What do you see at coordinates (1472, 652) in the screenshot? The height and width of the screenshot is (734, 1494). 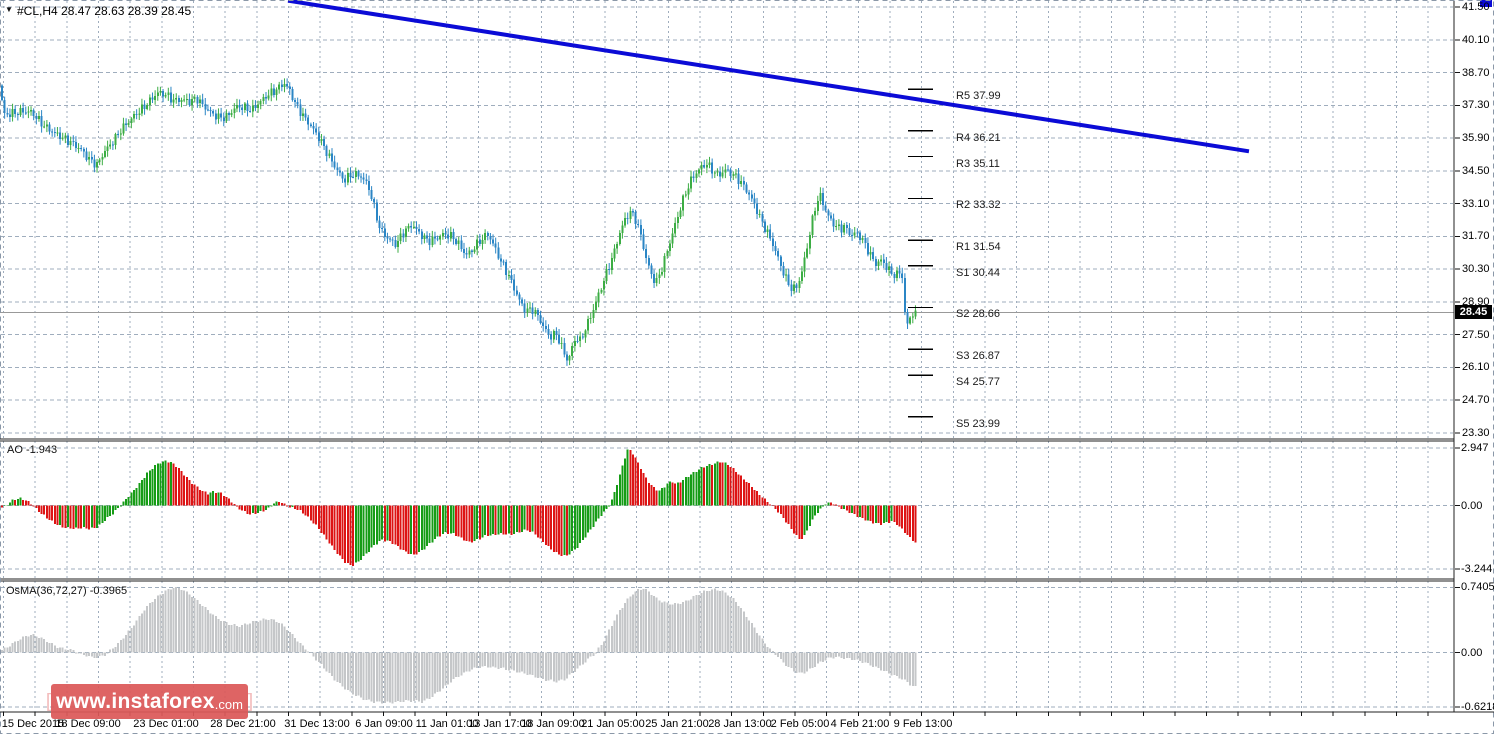 I see `osma-axis-label: 0.00` at bounding box center [1472, 652].